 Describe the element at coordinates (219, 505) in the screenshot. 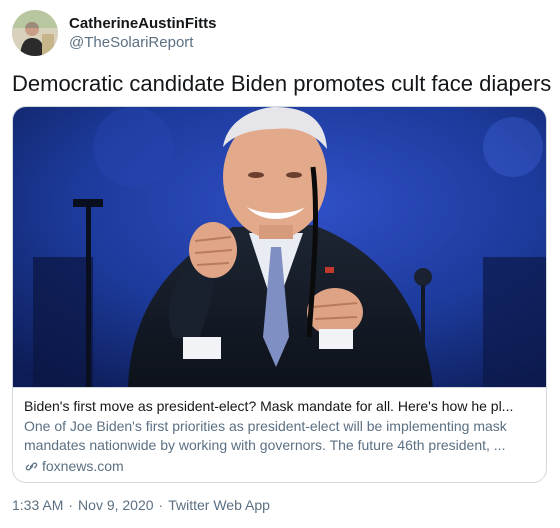

I see `tweet-app: Twitter Web App` at that location.